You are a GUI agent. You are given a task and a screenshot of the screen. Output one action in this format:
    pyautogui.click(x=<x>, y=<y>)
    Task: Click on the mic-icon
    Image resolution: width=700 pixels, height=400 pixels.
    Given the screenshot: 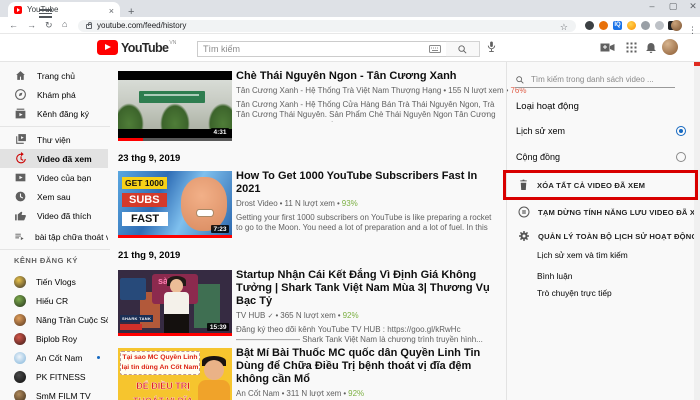 What is the action you would take?
    pyautogui.click(x=491, y=46)
    